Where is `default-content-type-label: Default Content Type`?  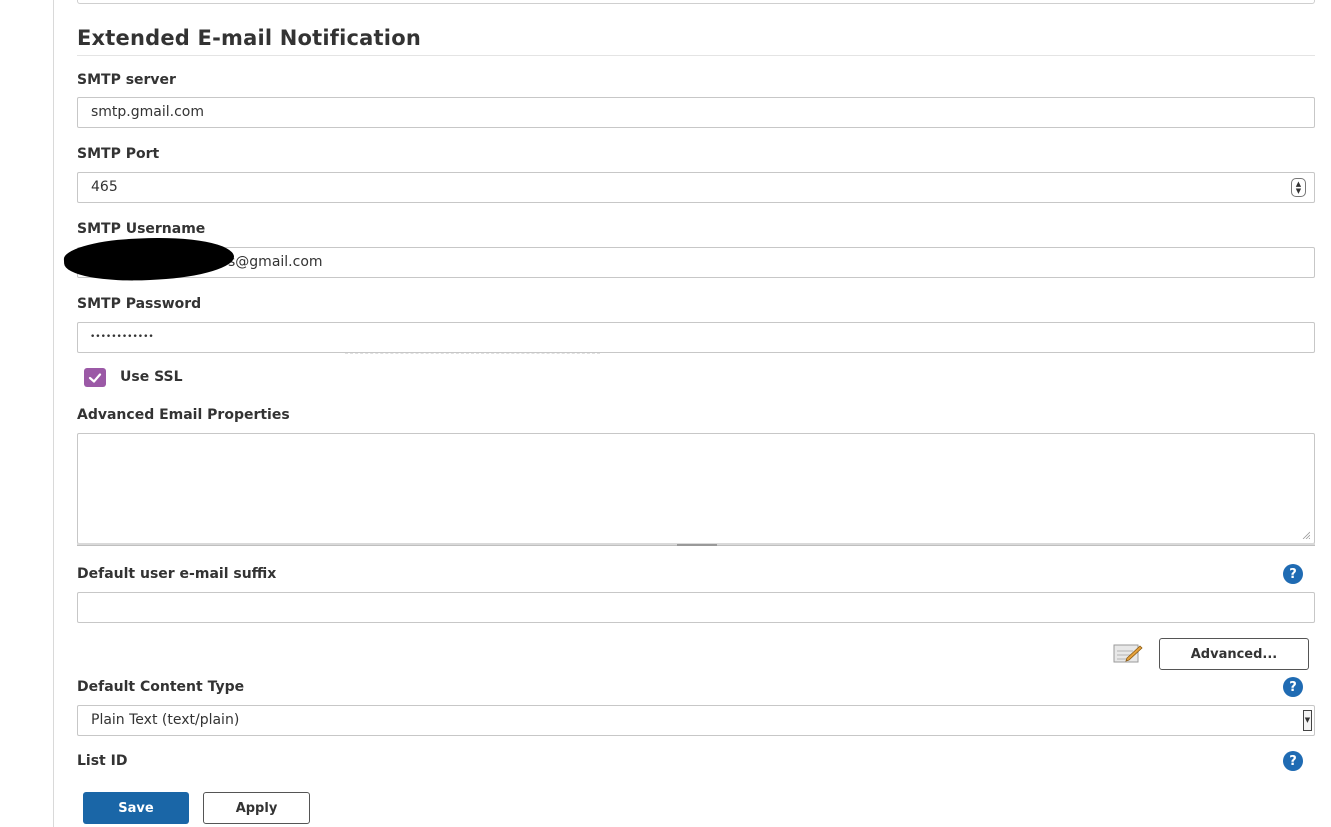
default-content-type-label: Default Content Type is located at coordinates (161, 687).